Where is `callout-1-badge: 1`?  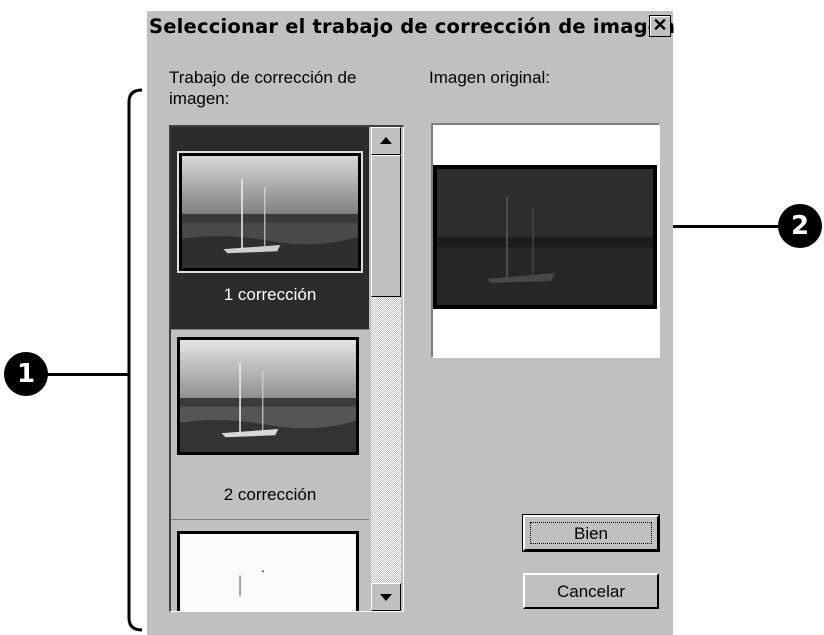 callout-1-badge: 1 is located at coordinates (26, 374).